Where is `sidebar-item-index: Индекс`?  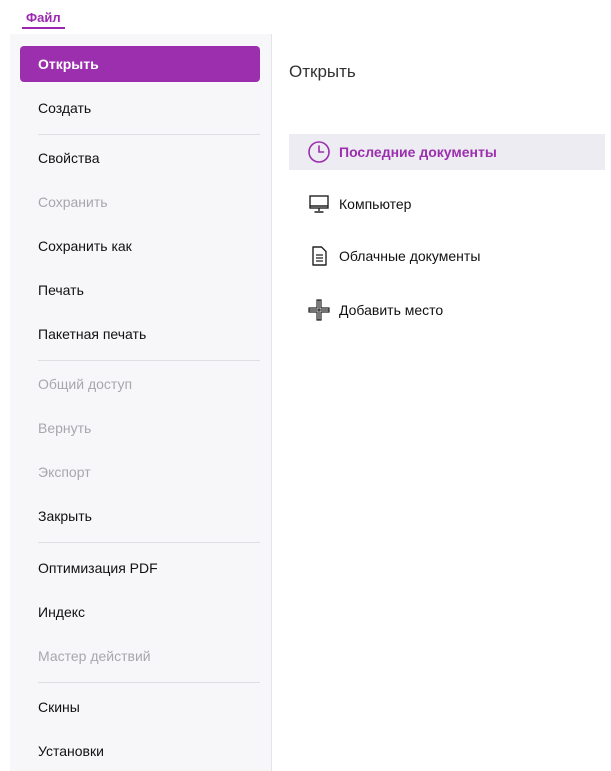 sidebar-item-index: Индекс is located at coordinates (140, 612).